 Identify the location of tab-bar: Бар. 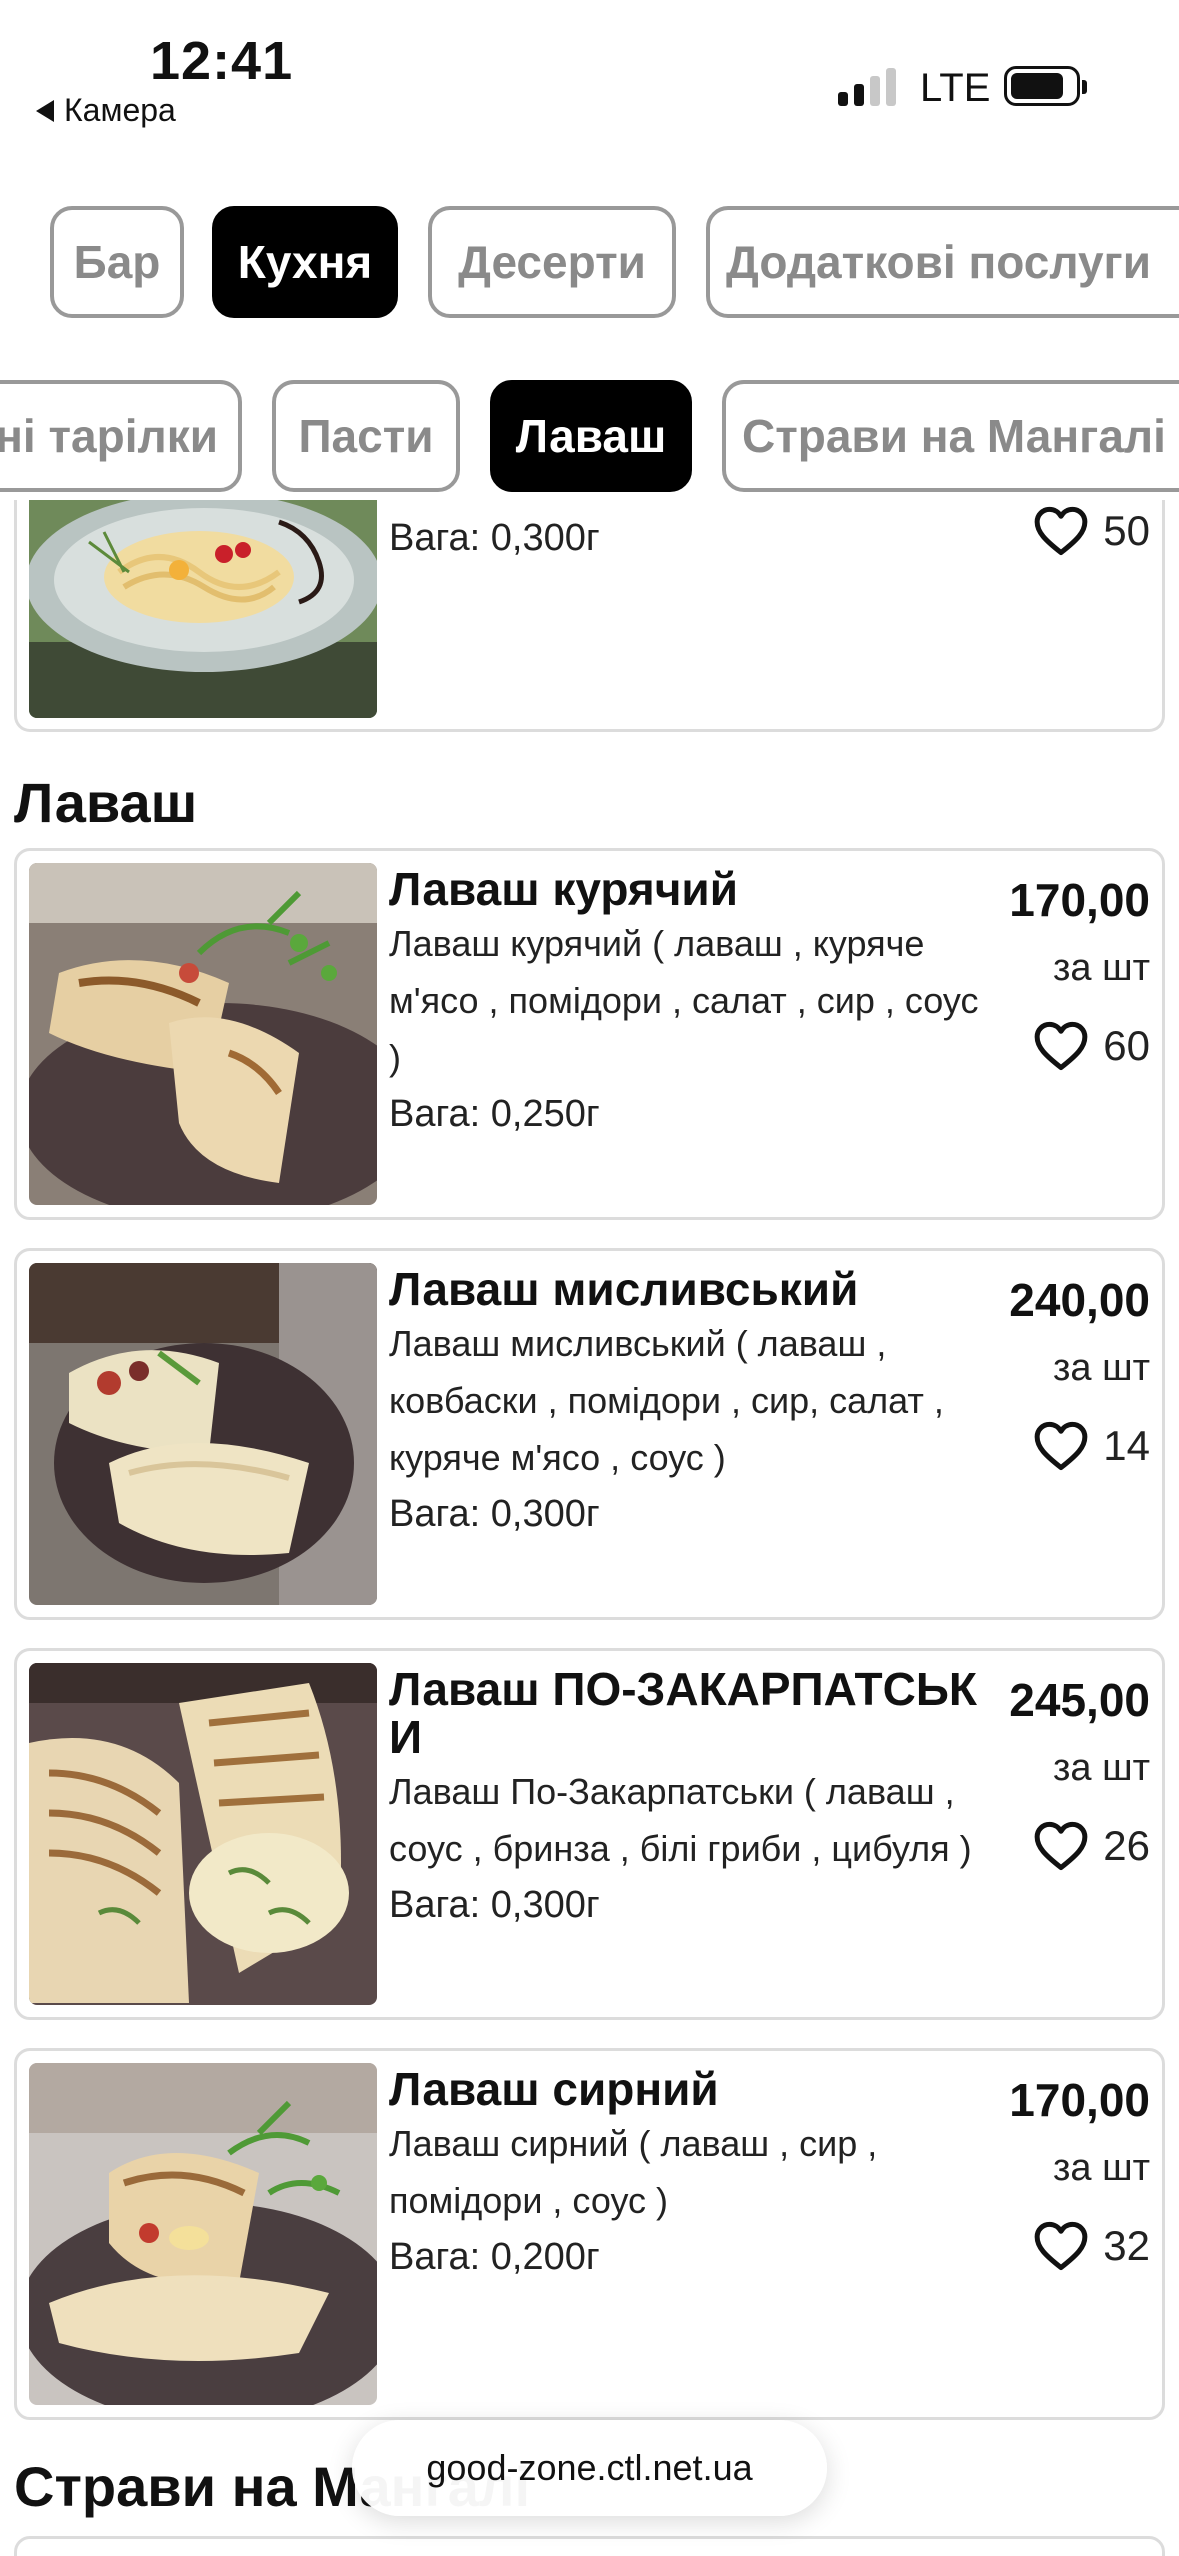
(117, 262).